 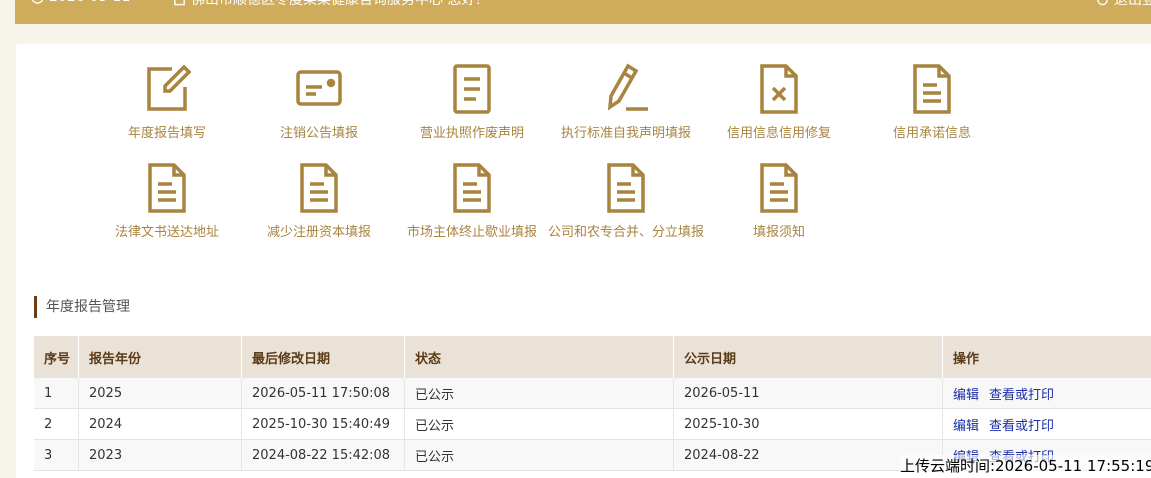 I want to click on edit-icon, so click(x=169, y=87).